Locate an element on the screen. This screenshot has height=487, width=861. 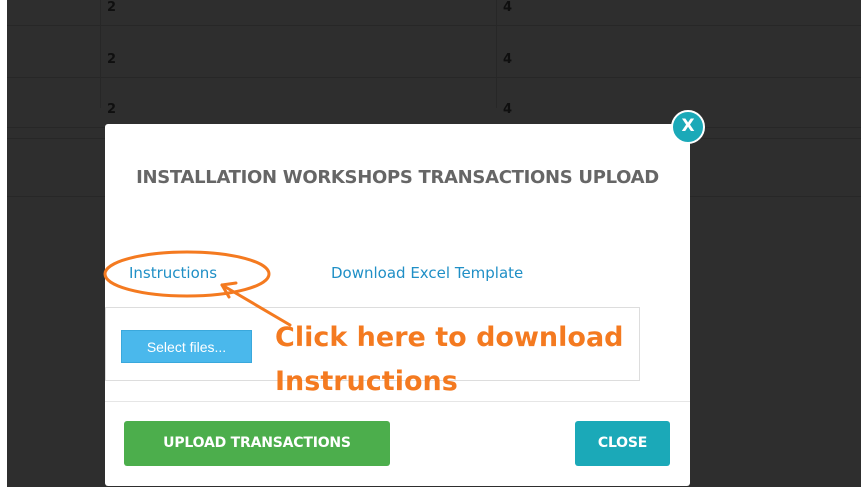
annotation-line-1: Click here to download is located at coordinates (449, 337).